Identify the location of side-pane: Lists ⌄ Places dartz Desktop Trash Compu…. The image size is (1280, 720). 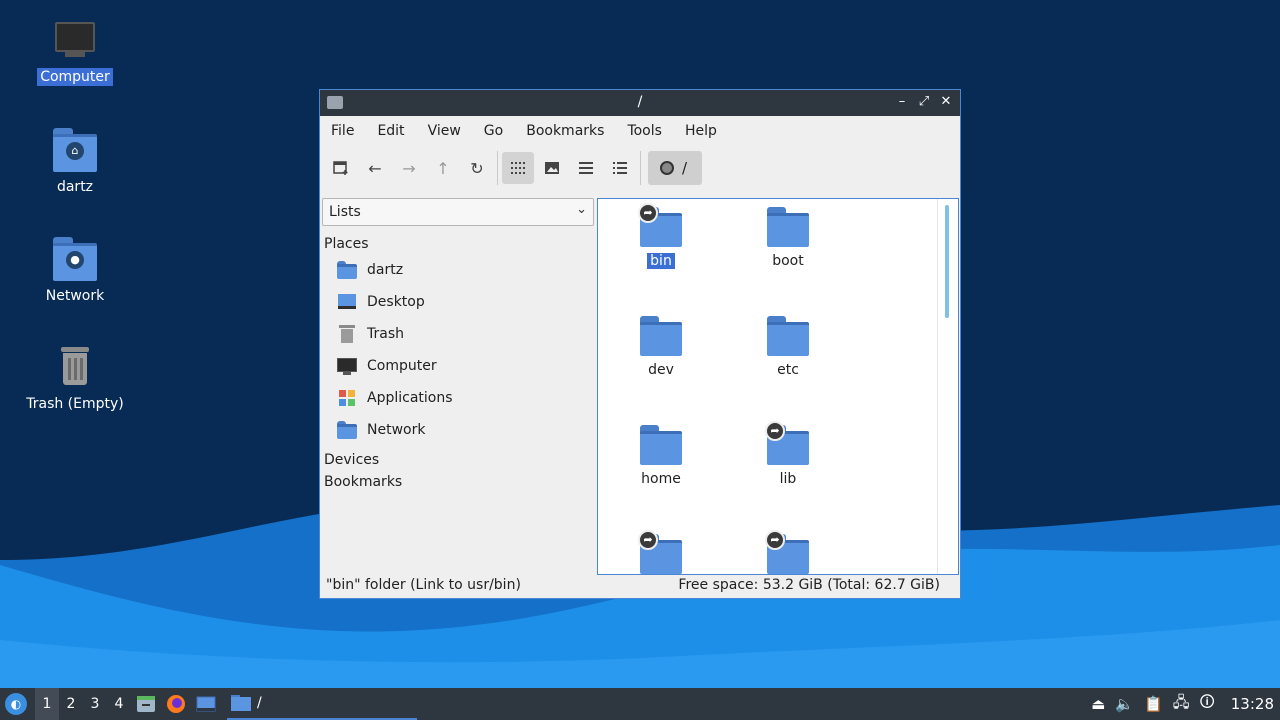
(458, 385).